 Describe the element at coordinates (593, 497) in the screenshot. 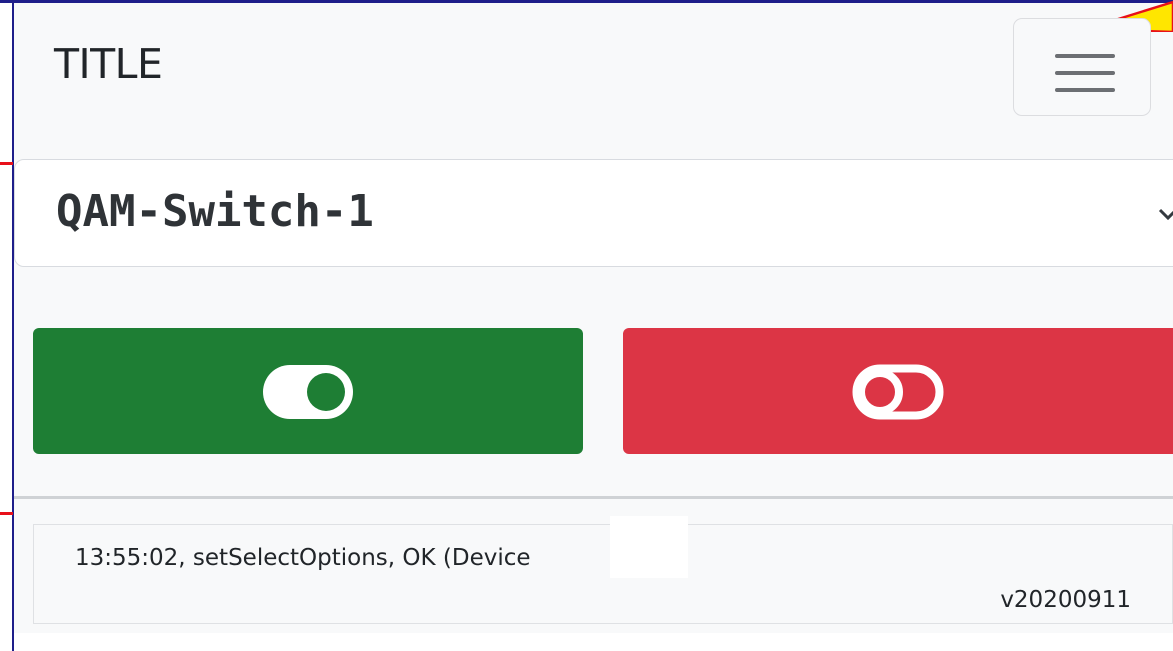

I see `section-divider` at that location.